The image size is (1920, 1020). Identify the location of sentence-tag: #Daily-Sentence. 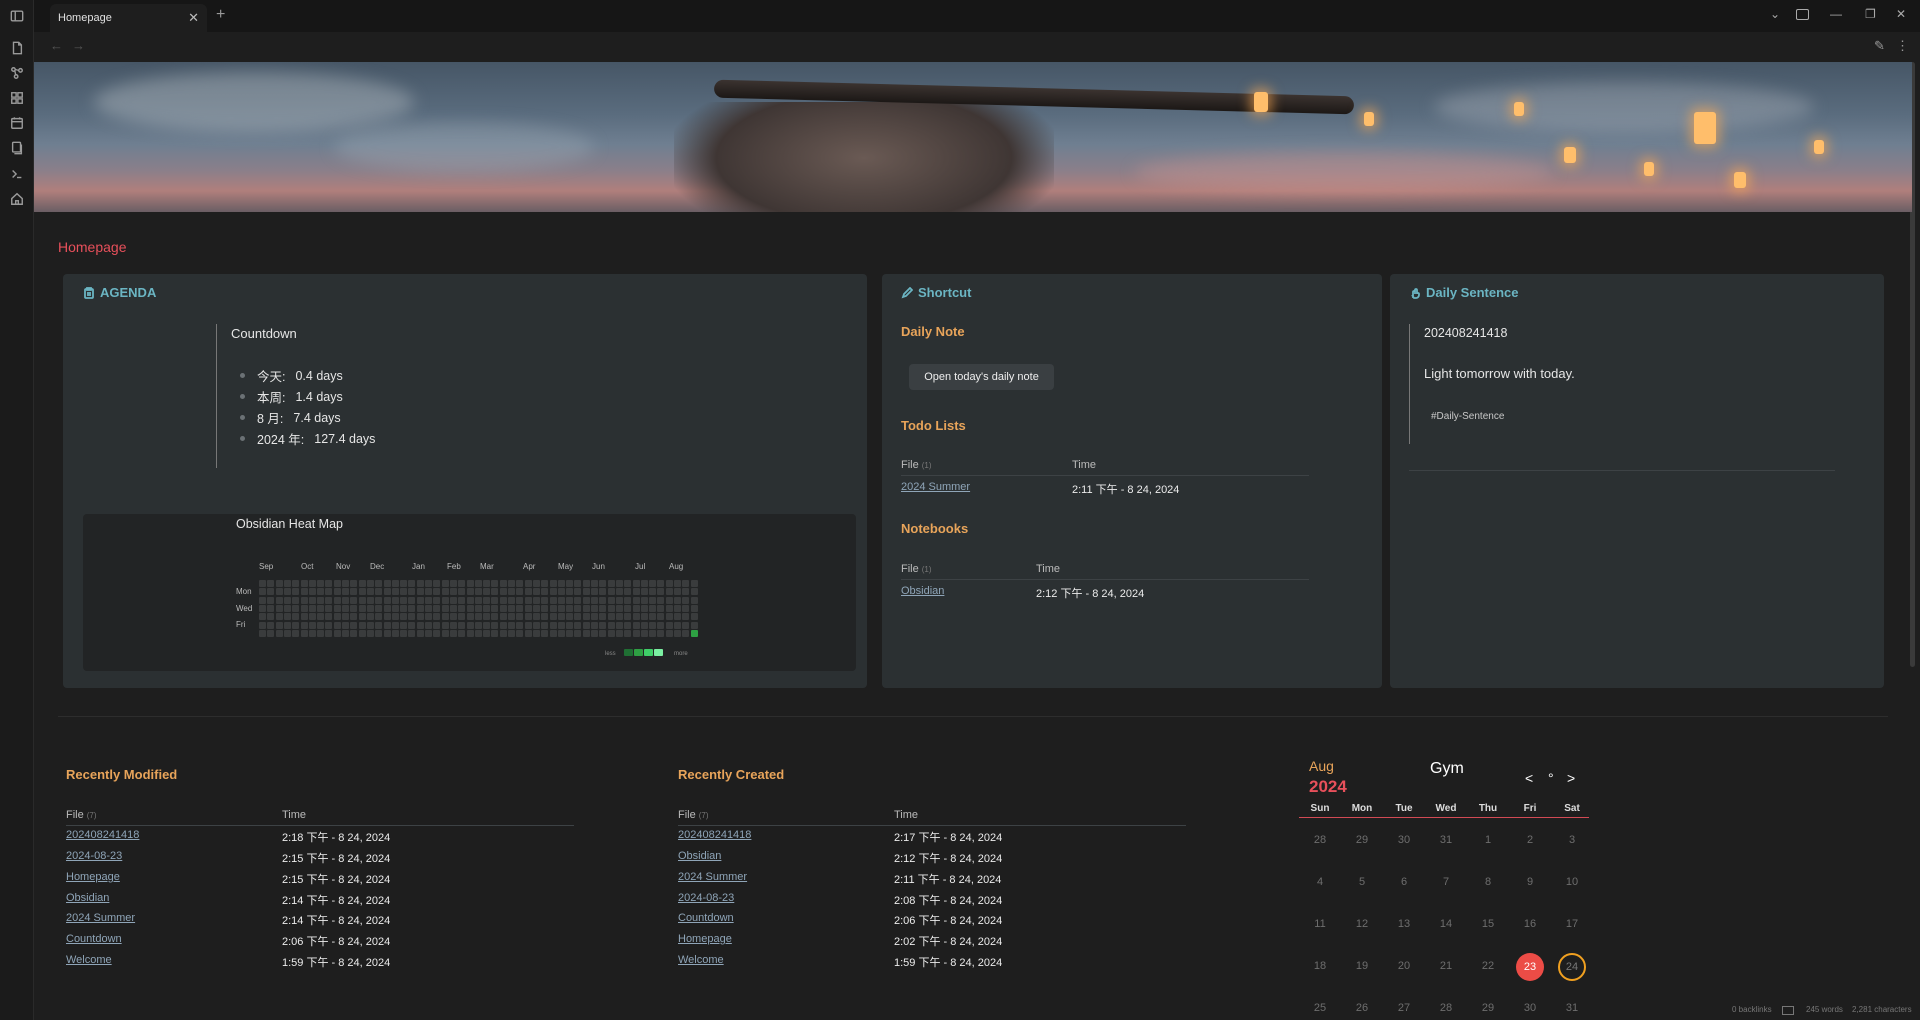
(1467, 416).